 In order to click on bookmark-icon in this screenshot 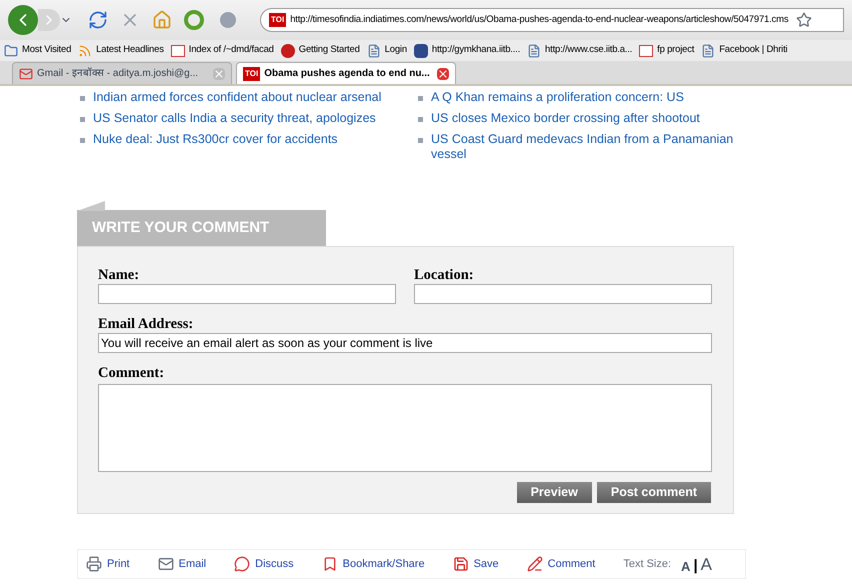, I will do `click(330, 564)`.